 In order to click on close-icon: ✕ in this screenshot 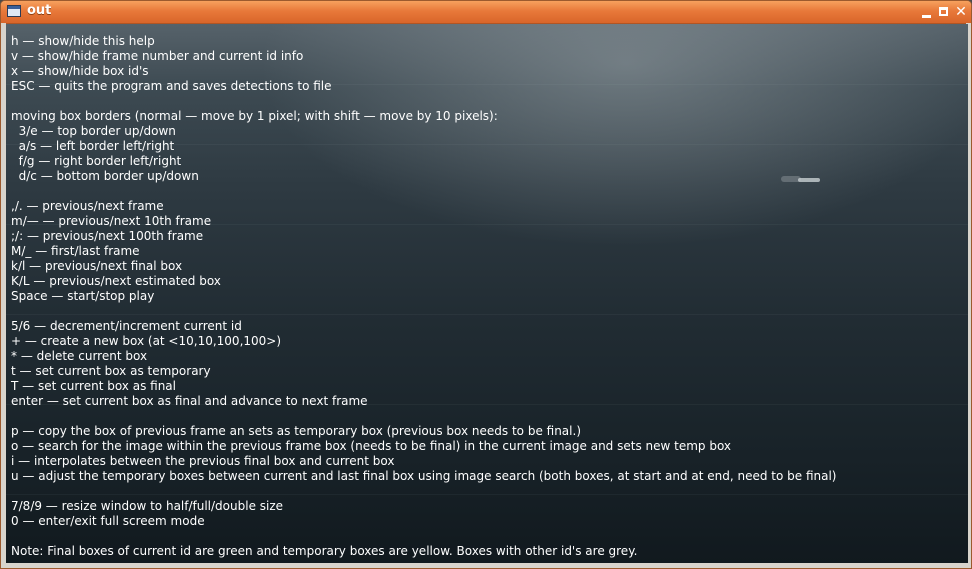, I will do `click(961, 12)`.